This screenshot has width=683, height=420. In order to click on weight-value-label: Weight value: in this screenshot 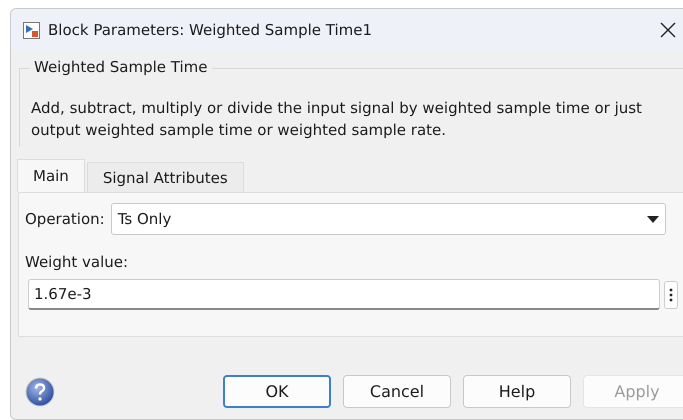, I will do `click(77, 262)`.